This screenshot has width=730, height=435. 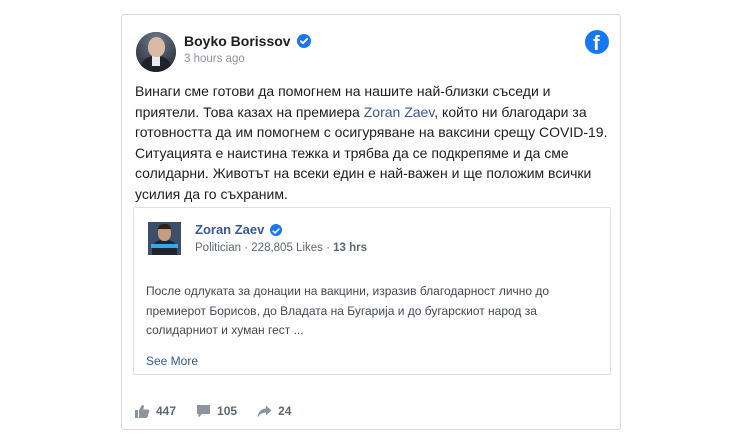 I want to click on shared-author-avatar, so click(x=164, y=238).